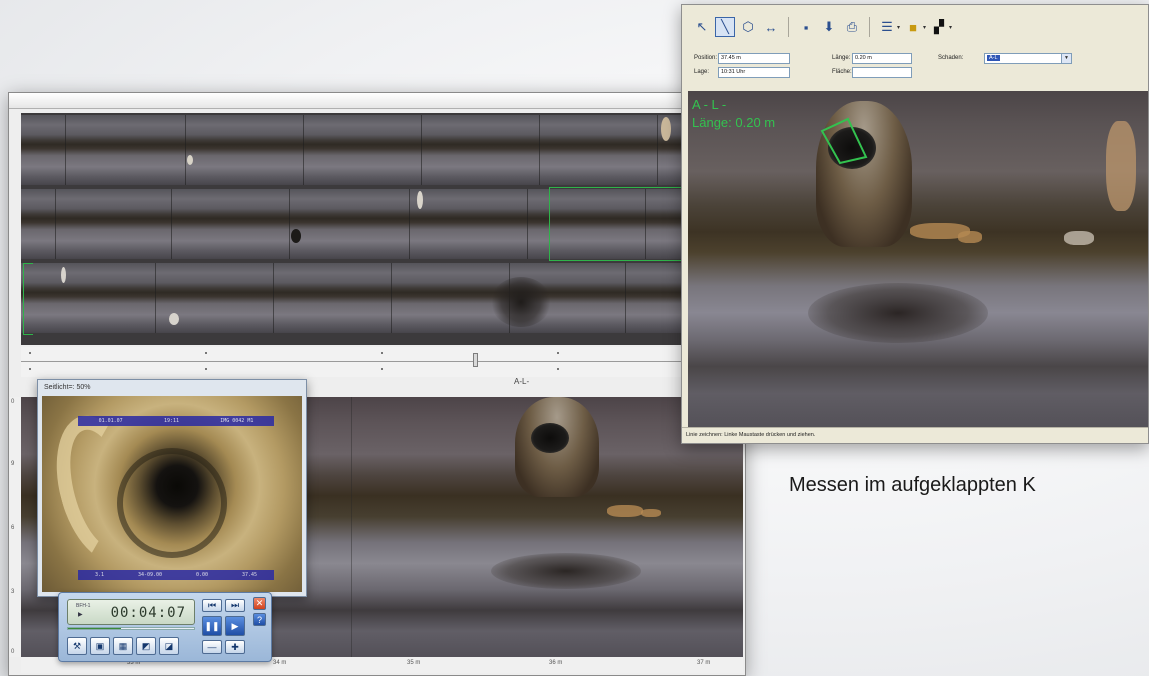 This screenshot has width=1149, height=676. I want to click on print-button: ⎙, so click(852, 27).